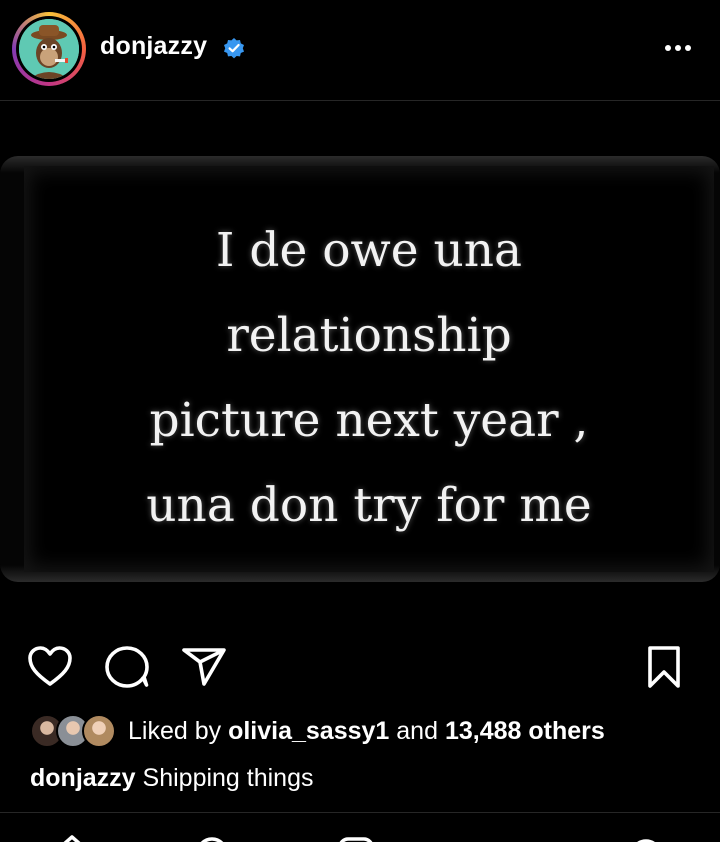 The height and width of the screenshot is (842, 720). What do you see at coordinates (664, 667) in the screenshot?
I see `bookmark-icon` at bounding box center [664, 667].